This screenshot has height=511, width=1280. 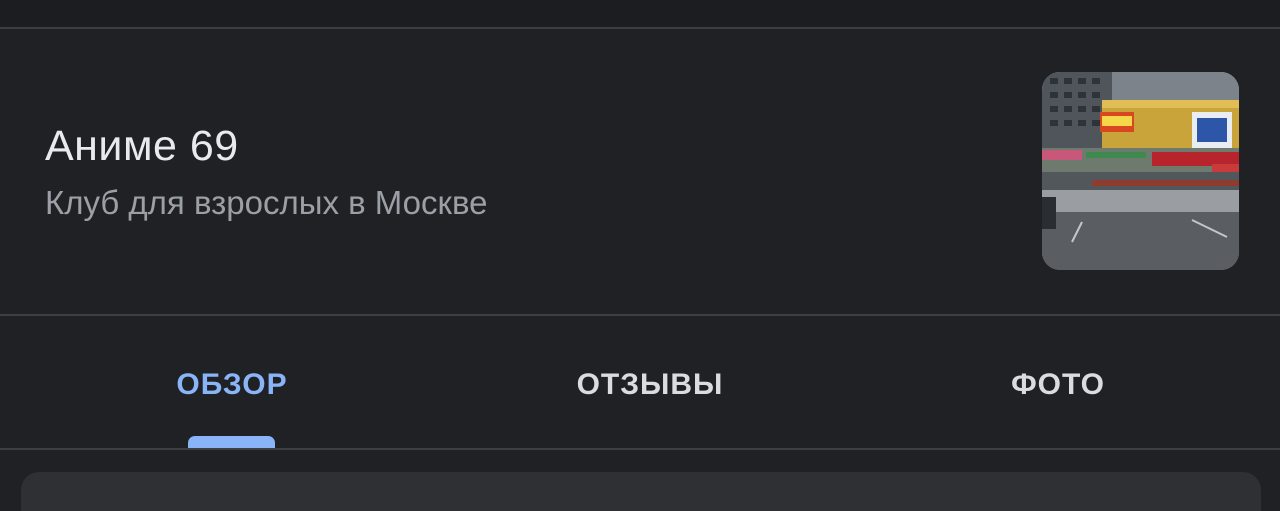 I want to click on divider-tabs, so click(x=640, y=449).